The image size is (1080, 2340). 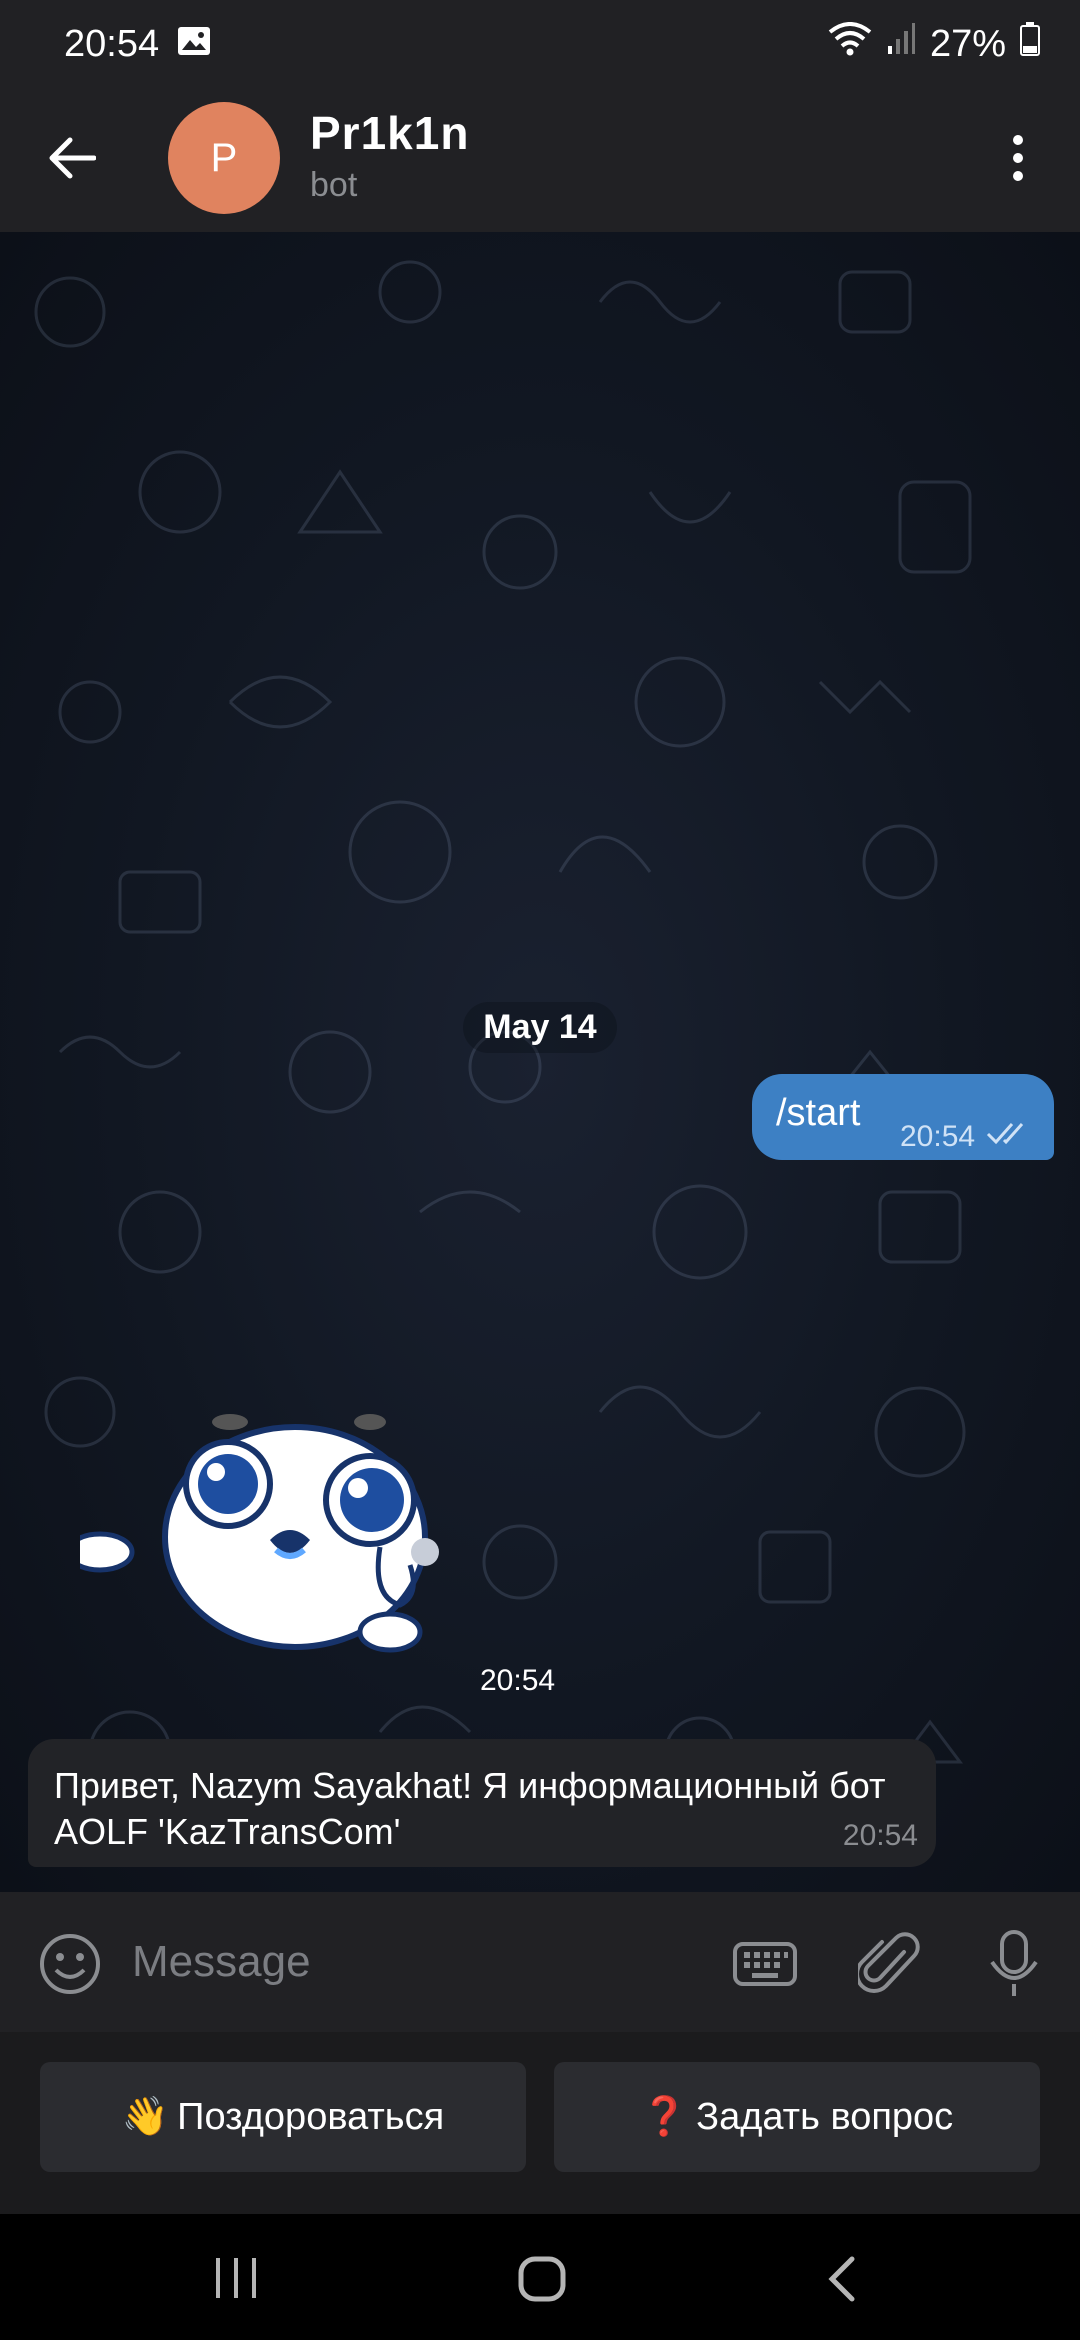 What do you see at coordinates (145, 2117) in the screenshot?
I see `waving-hand-icon: 👋` at bounding box center [145, 2117].